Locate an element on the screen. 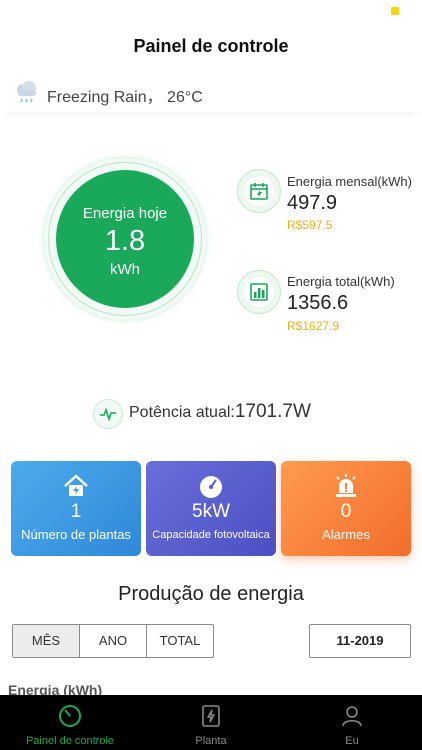 The height and width of the screenshot is (750, 422). home-icon is located at coordinates (76, 485).